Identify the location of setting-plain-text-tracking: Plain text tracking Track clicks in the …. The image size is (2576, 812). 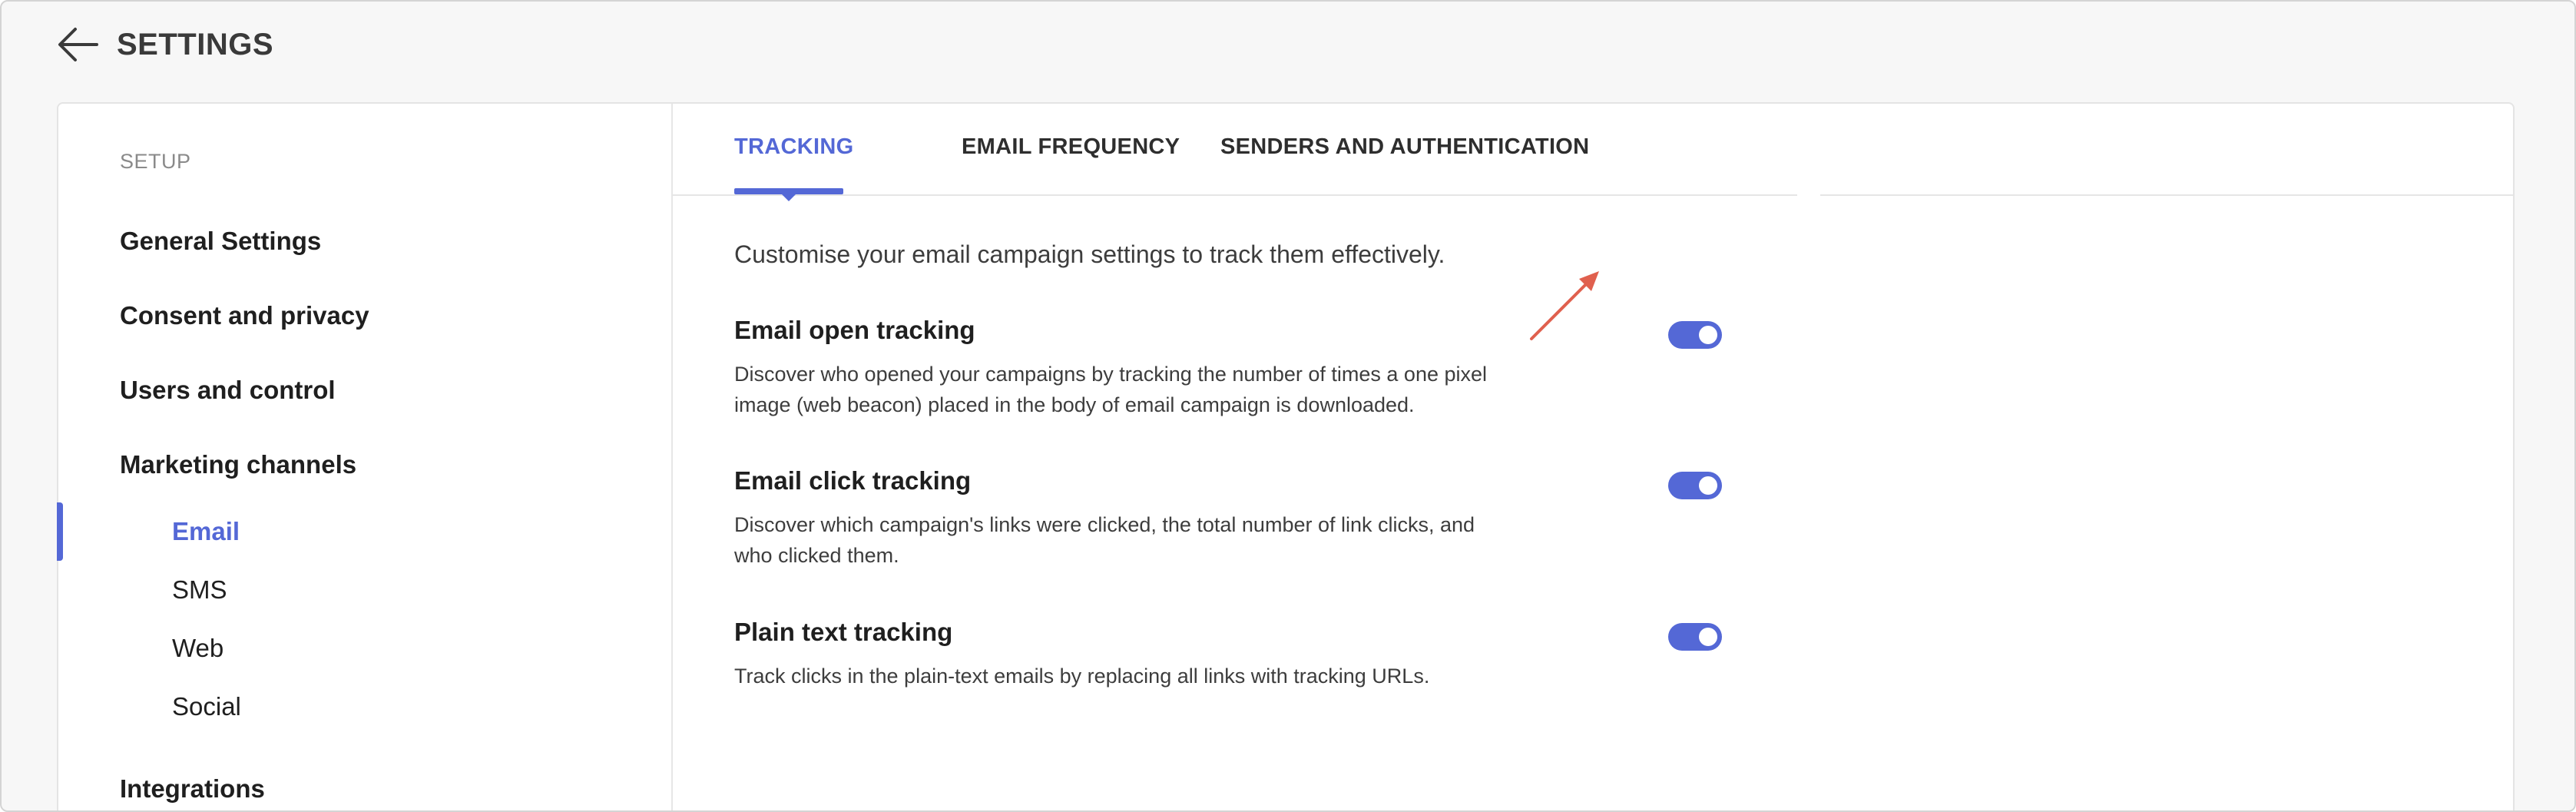
(1218, 654).